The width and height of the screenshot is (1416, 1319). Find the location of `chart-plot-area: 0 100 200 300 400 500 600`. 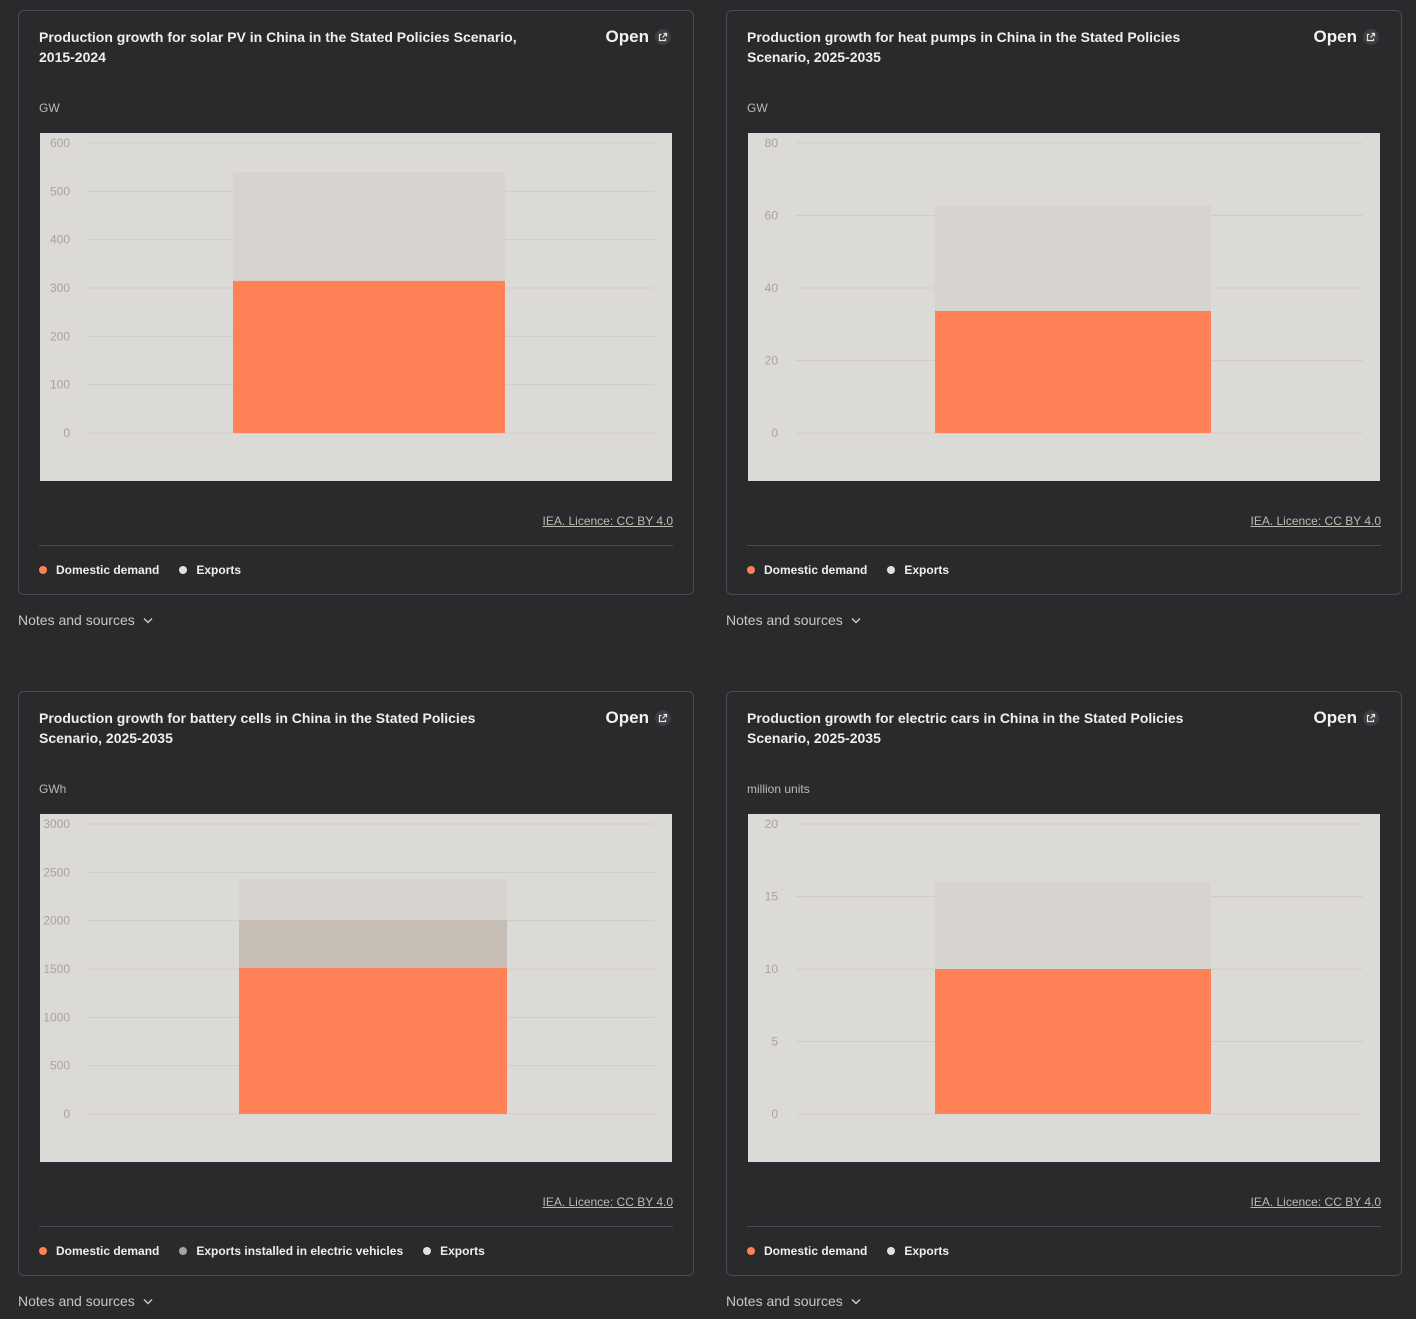

chart-plot-area: 0 100 200 300 400 500 600 is located at coordinates (356, 307).